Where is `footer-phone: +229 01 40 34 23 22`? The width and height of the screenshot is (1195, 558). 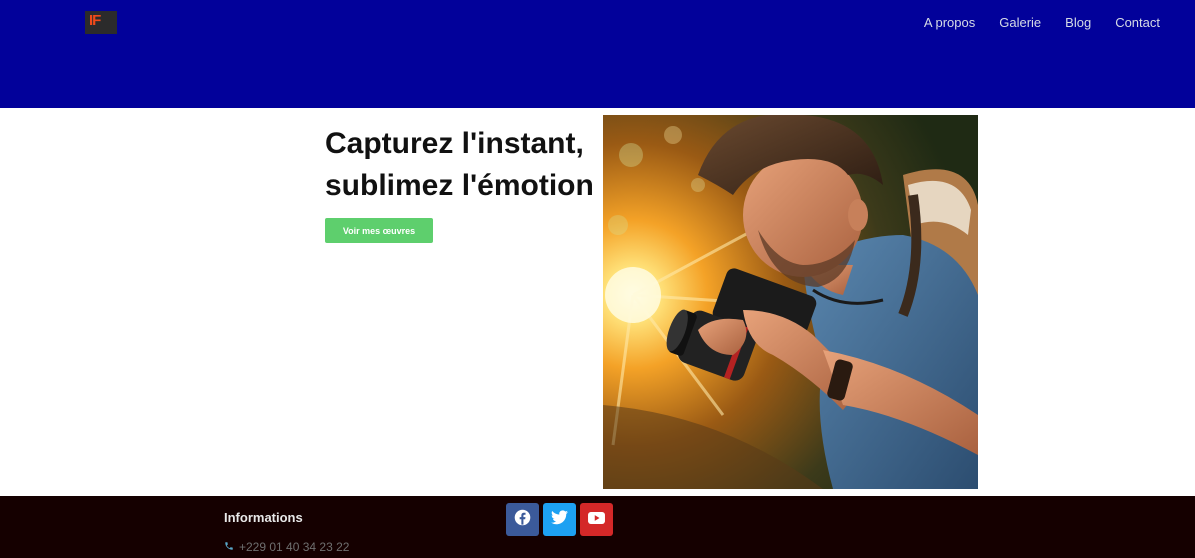
footer-phone: +229 01 40 34 23 22 is located at coordinates (286, 547).